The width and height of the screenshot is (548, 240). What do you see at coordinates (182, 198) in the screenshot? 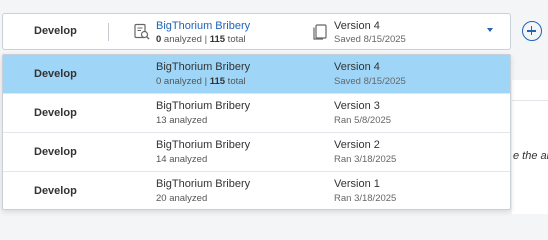
I see `option-analyzed-count: 20 analyzed` at bounding box center [182, 198].